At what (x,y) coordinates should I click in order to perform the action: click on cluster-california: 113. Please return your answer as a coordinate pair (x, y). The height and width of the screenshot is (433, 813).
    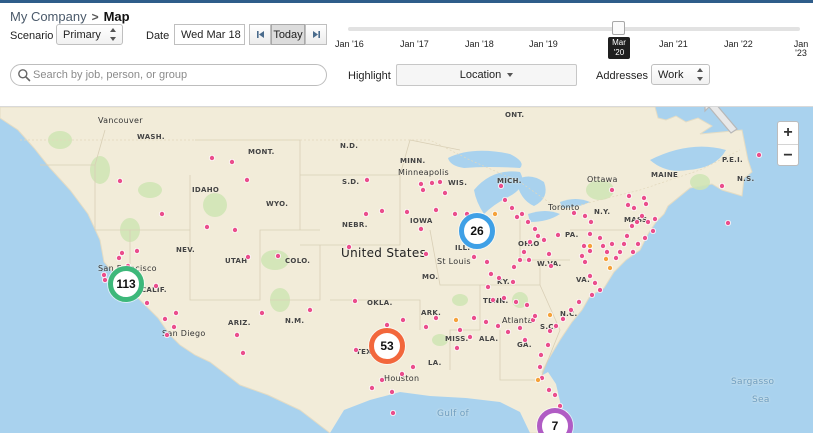
    Looking at the image, I should click on (126, 284).